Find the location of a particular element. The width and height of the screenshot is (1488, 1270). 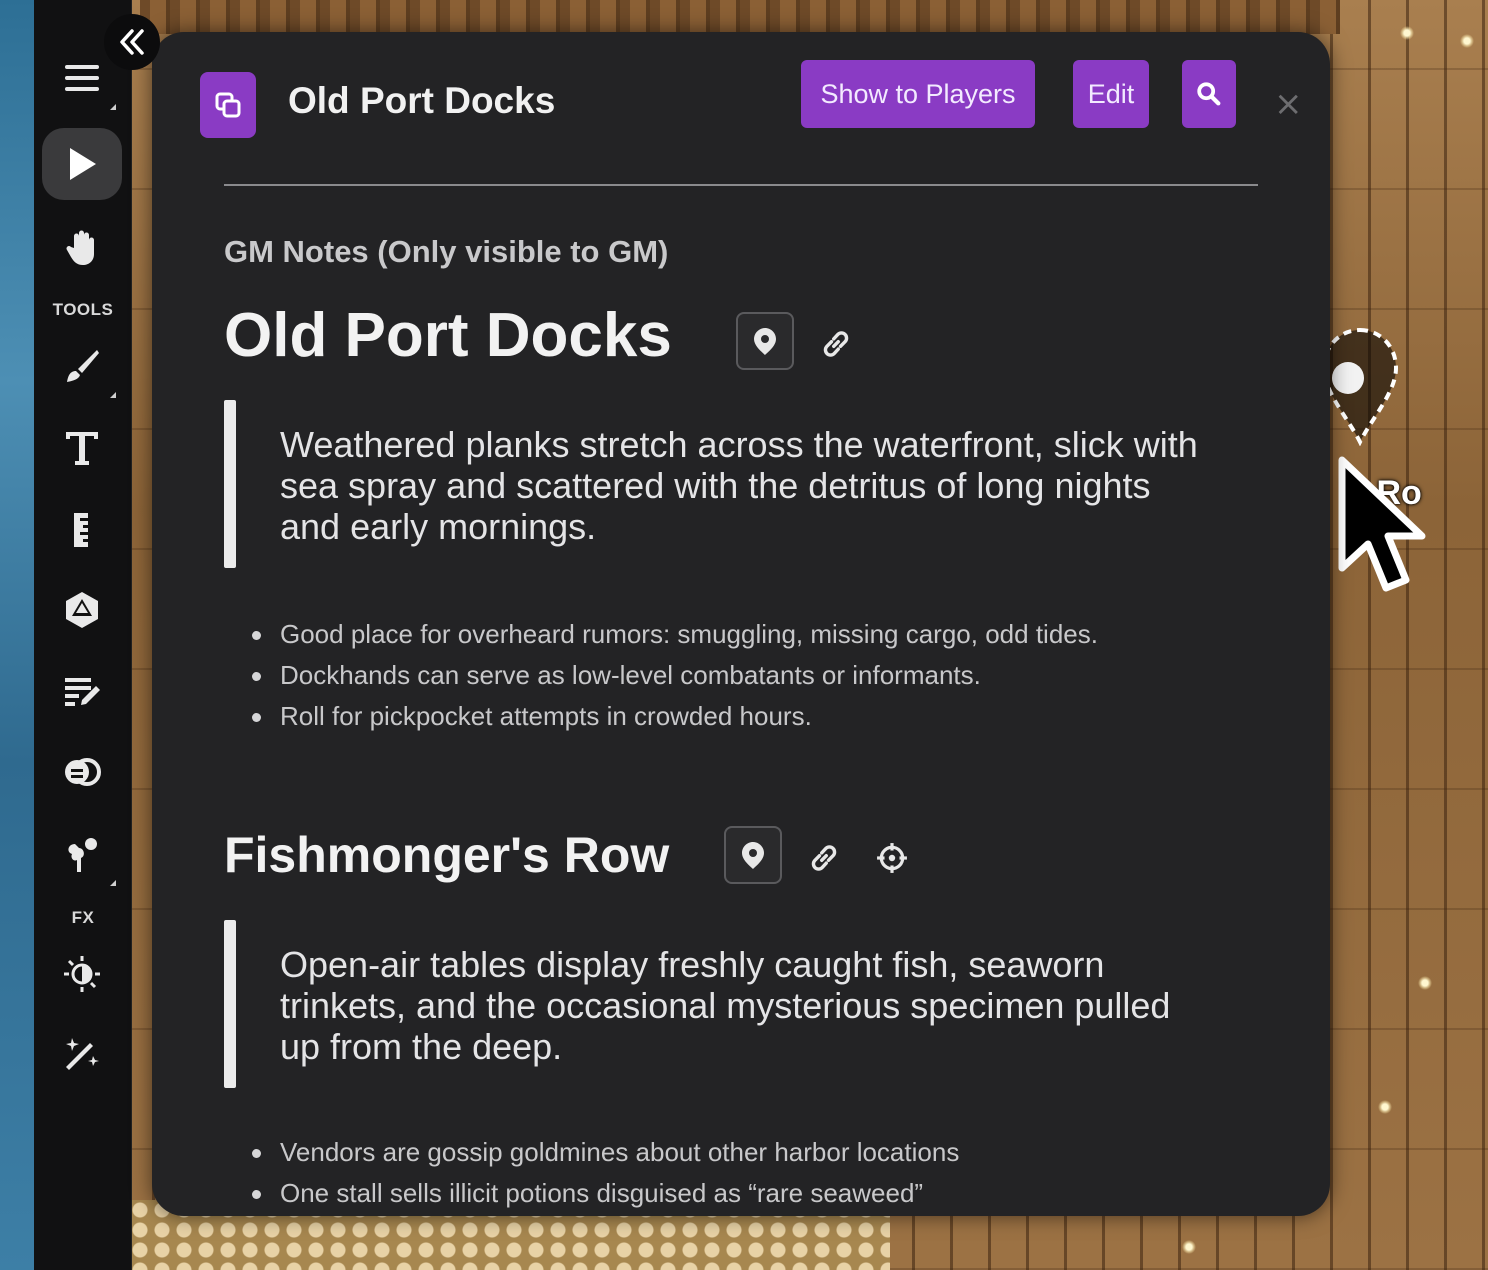

mouse-cursor-icon is located at coordinates (1382, 524).